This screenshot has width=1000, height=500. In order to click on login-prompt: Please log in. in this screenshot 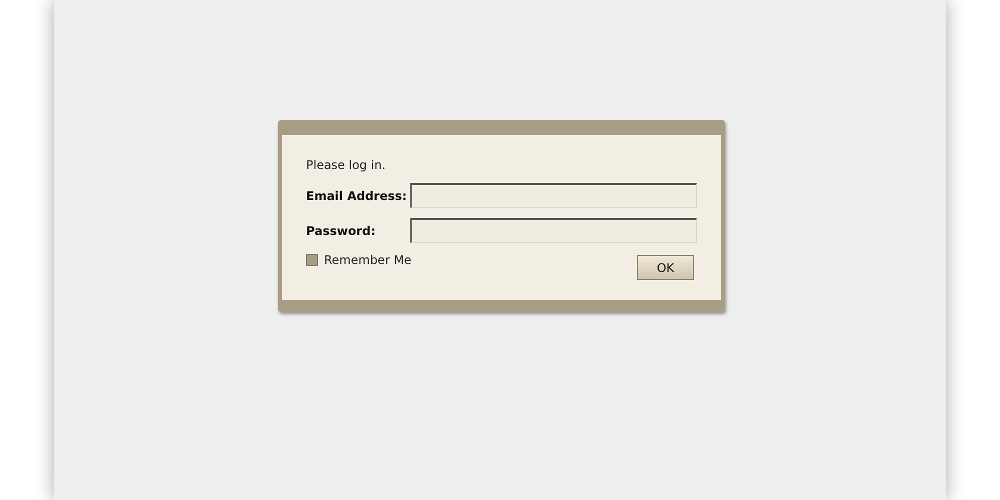, I will do `click(346, 165)`.